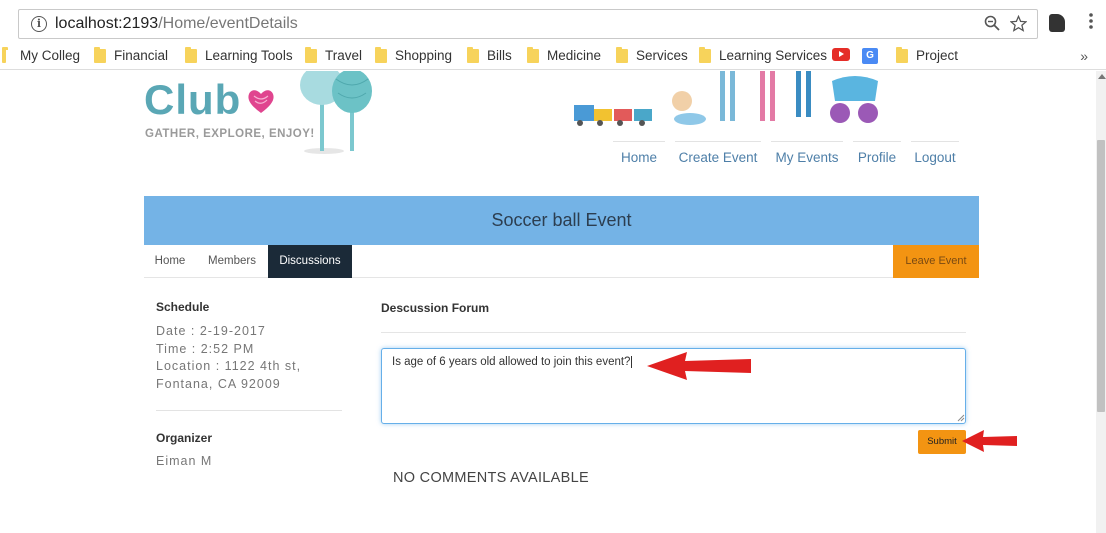  Describe the element at coordinates (773, 55) in the screenshot. I see `bookmark-label: Learning Services` at that location.